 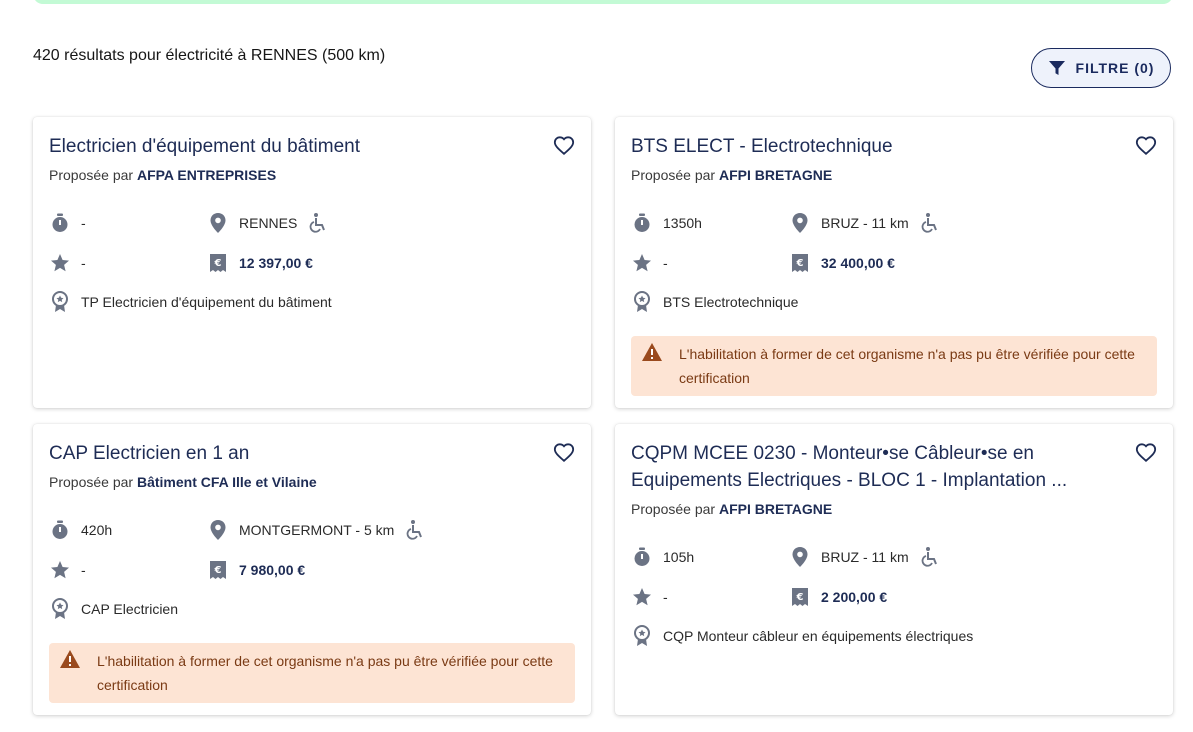 I want to click on provider-name: Bâtiment CFA Ille et Vilaine, so click(x=226, y=482).